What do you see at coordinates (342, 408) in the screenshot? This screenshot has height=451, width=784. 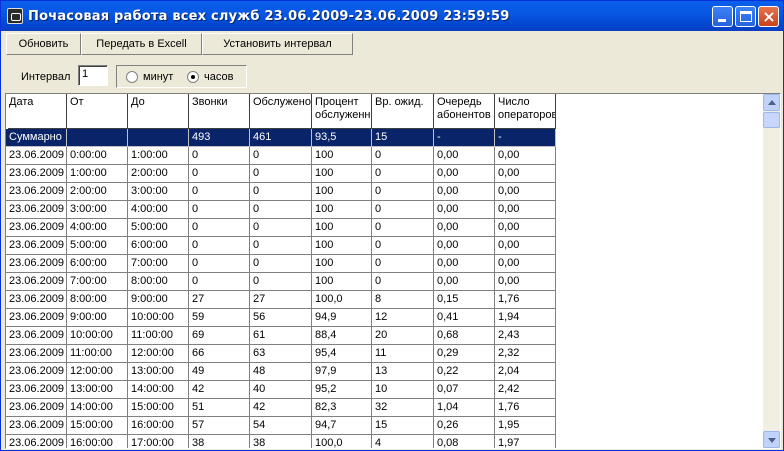 I see `cell-percent: 82,3` at bounding box center [342, 408].